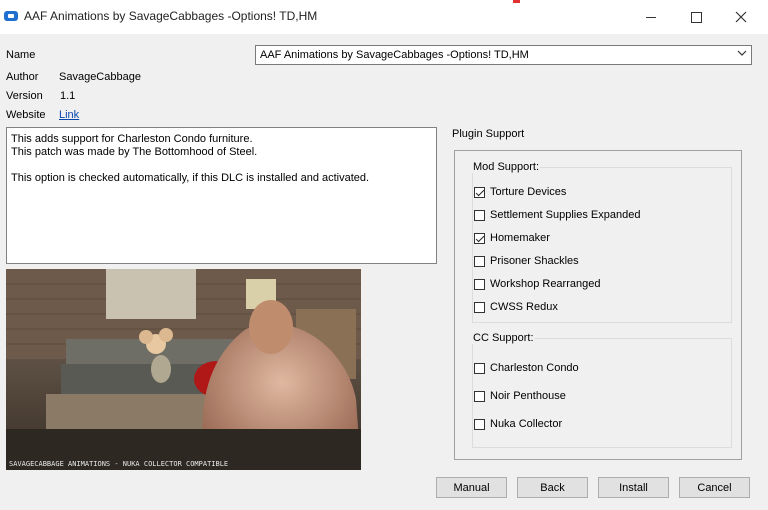 This screenshot has height=510, width=768. Describe the element at coordinates (488, 134) in the screenshot. I see `plugin-support-title: Plugin Support` at that location.